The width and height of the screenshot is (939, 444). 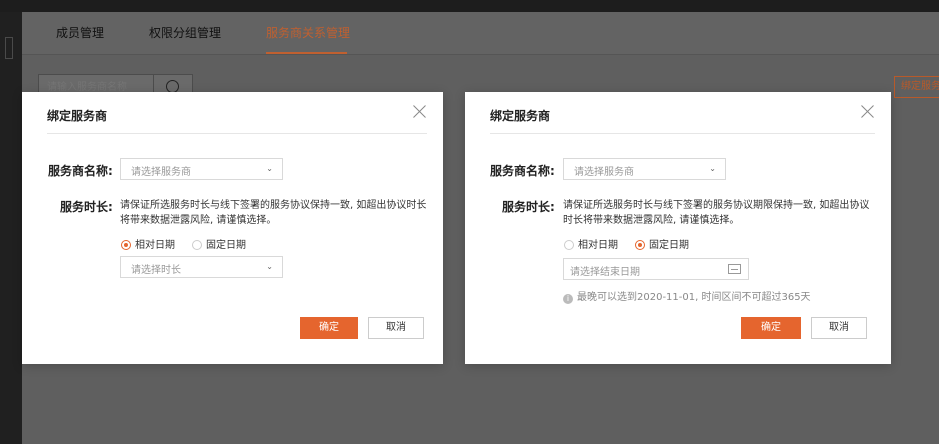 What do you see at coordinates (734, 269) in the screenshot?
I see `calendar-icon` at bounding box center [734, 269].